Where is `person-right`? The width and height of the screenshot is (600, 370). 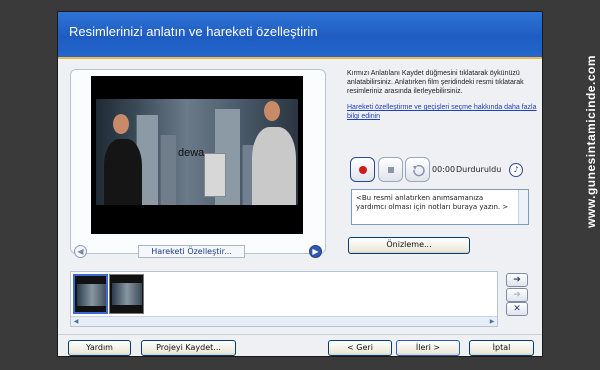
person-right is located at coordinates (274, 166).